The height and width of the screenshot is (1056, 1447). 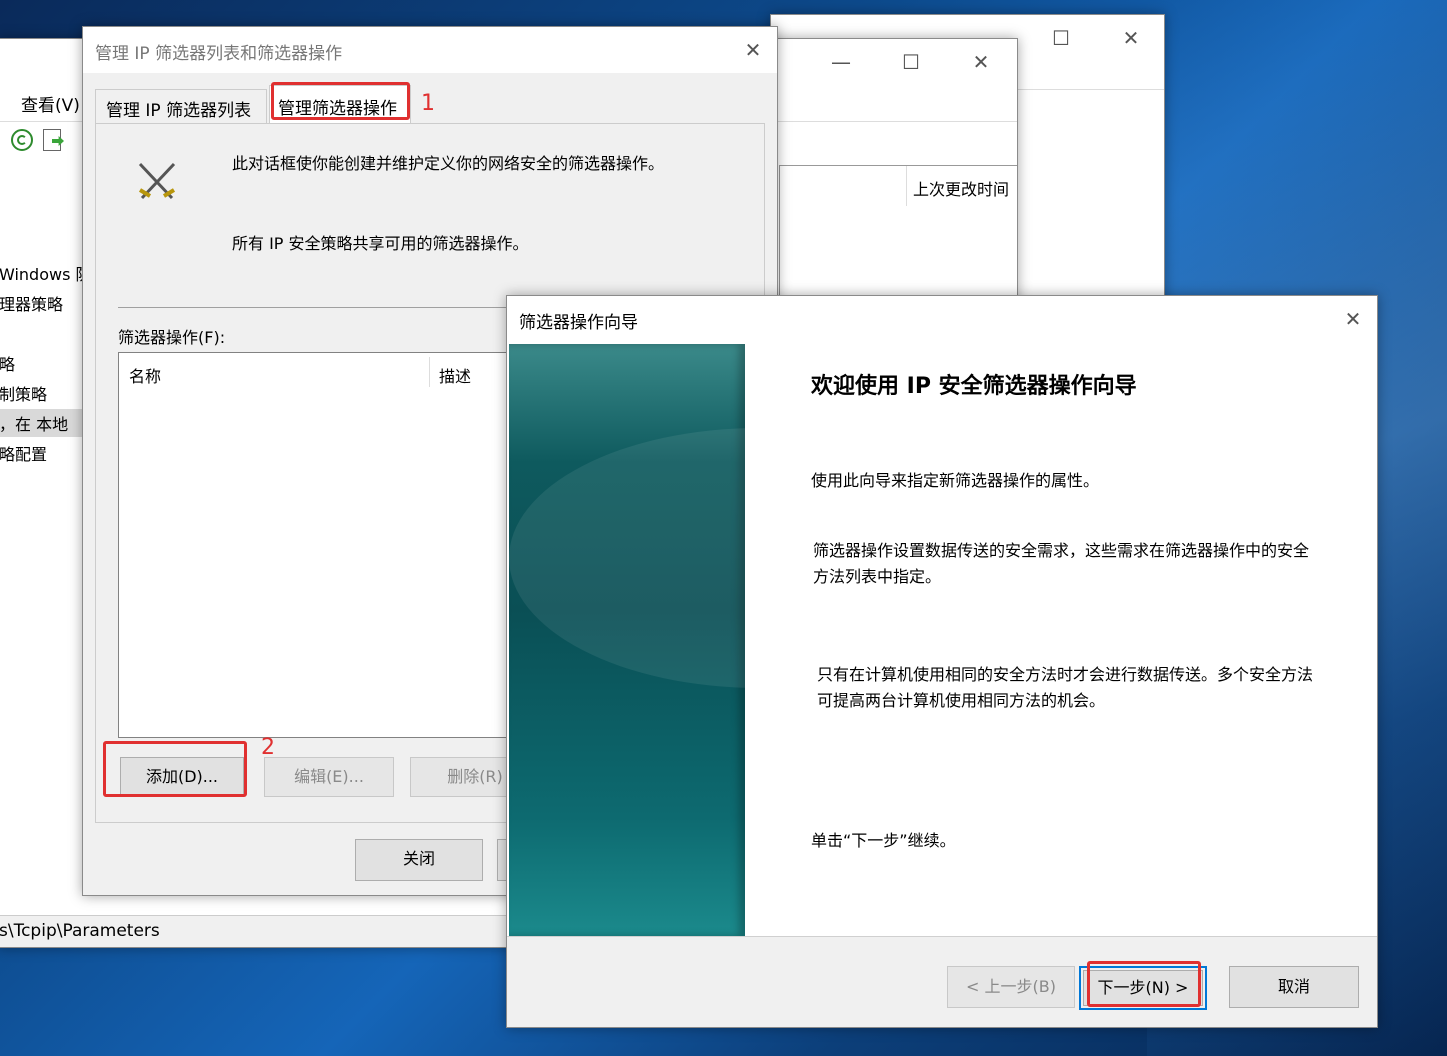 What do you see at coordinates (966, 186) in the screenshot?
I see `column-header: 上次更改时间` at bounding box center [966, 186].